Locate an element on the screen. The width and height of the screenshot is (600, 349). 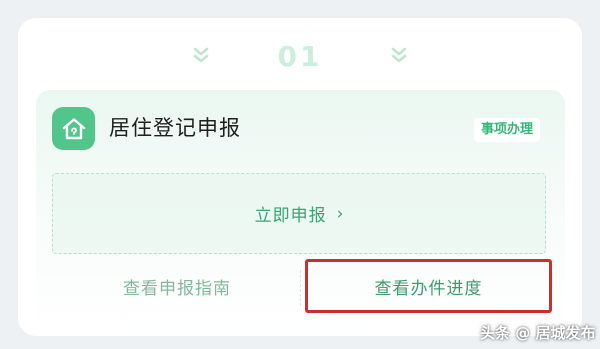
view-guide-link: 查看申报指南 is located at coordinates (177, 286).